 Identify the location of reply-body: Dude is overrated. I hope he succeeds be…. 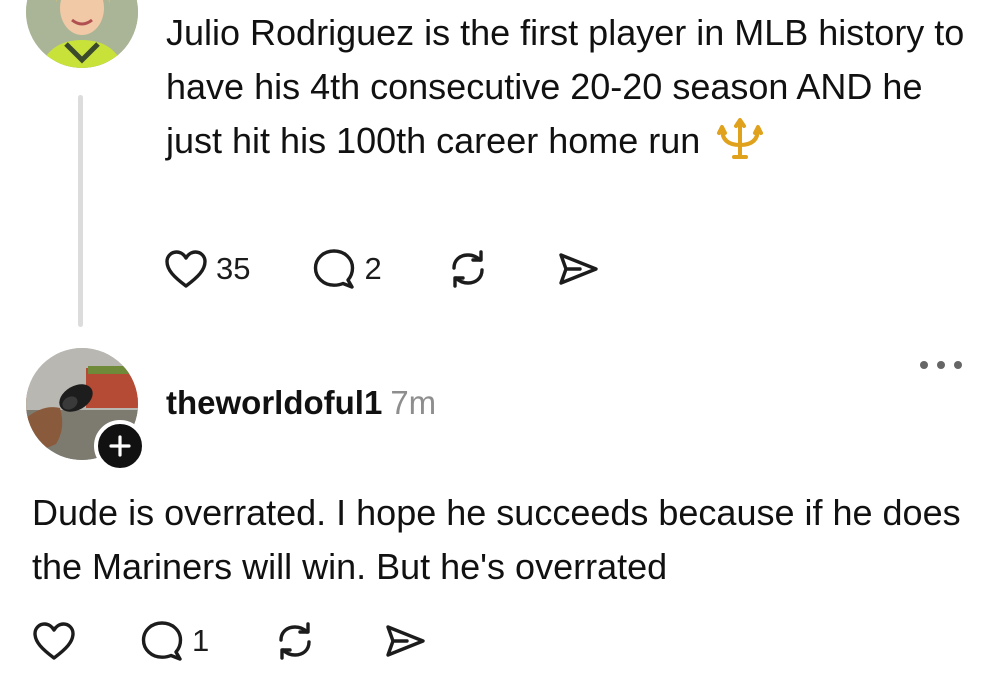
(496, 539).